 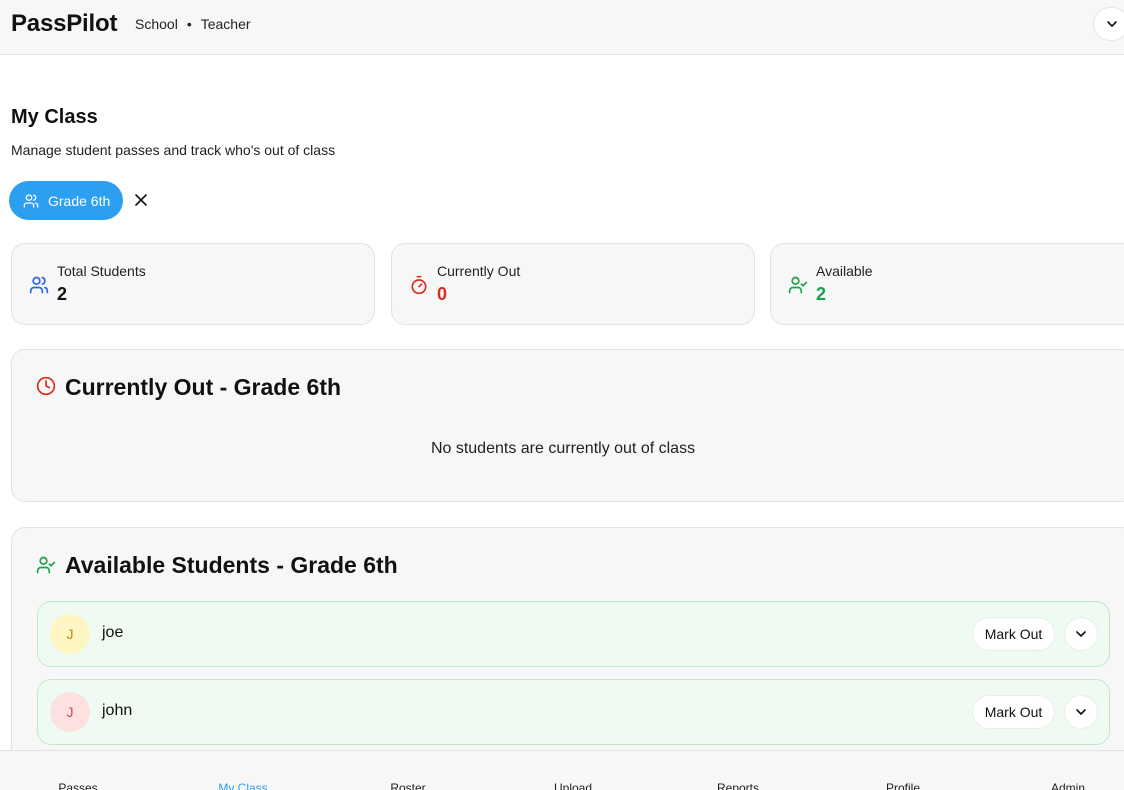 What do you see at coordinates (844, 271) in the screenshot?
I see `stat-label: Available` at bounding box center [844, 271].